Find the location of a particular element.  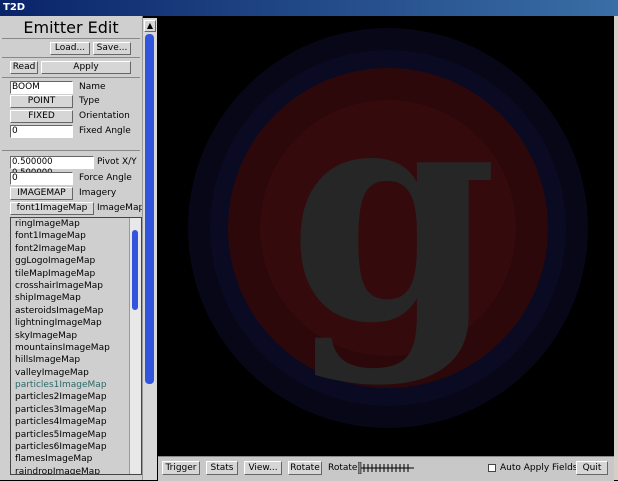

dropdown-item: asteroidsImageMap is located at coordinates (76, 311).